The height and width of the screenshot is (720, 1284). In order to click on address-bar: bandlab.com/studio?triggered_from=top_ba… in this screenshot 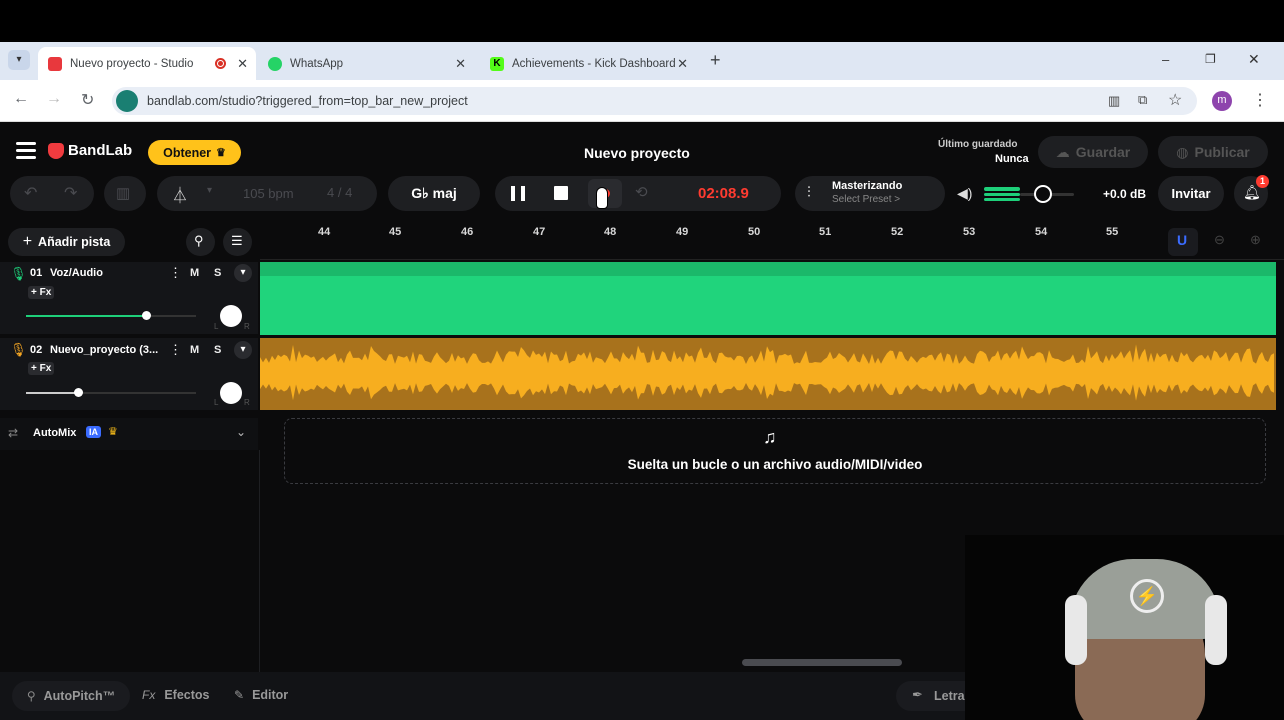, I will do `click(654, 101)`.